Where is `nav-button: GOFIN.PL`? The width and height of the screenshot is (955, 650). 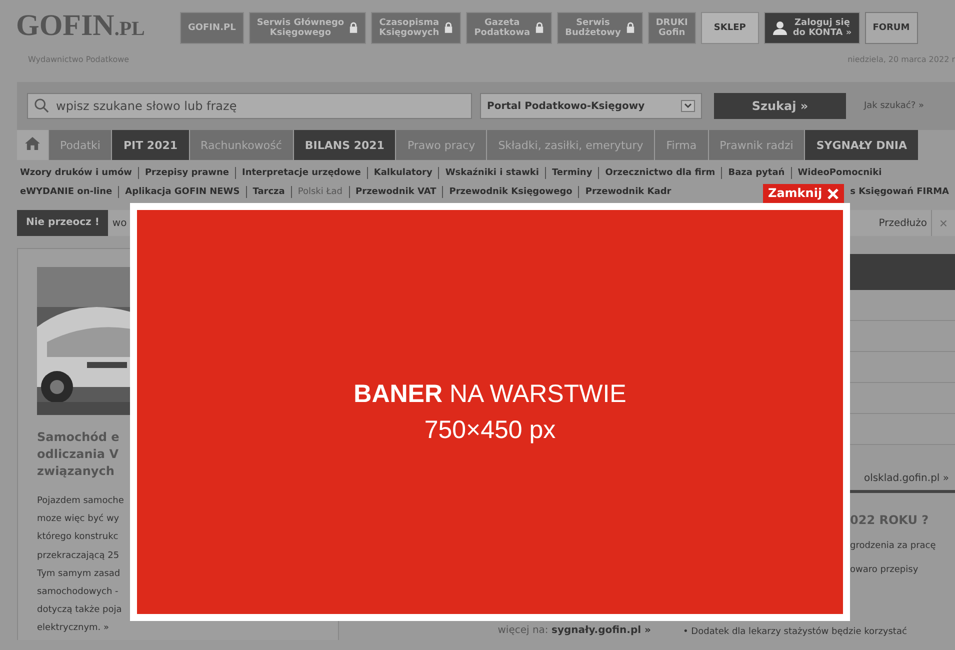
nav-button: GOFIN.PL is located at coordinates (212, 28).